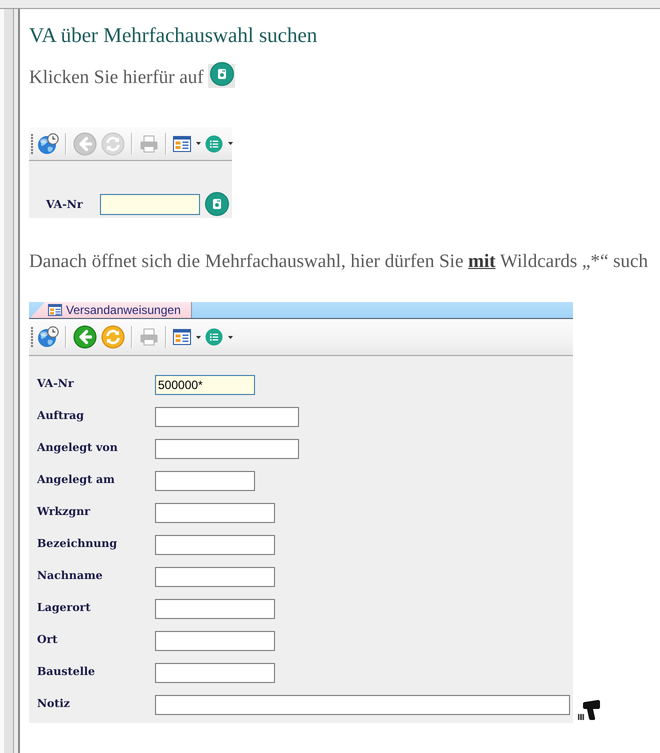  I want to click on field-label: Auftrag, so click(61, 415).